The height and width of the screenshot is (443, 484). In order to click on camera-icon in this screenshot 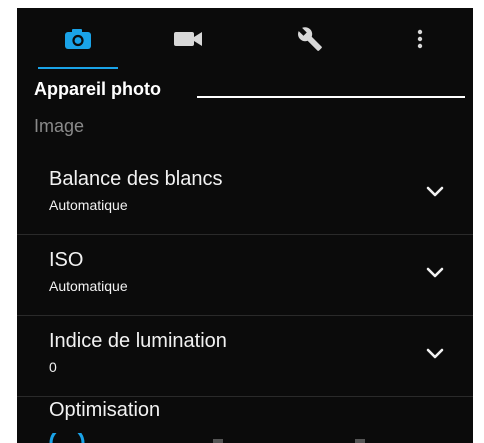, I will do `click(78, 39)`.